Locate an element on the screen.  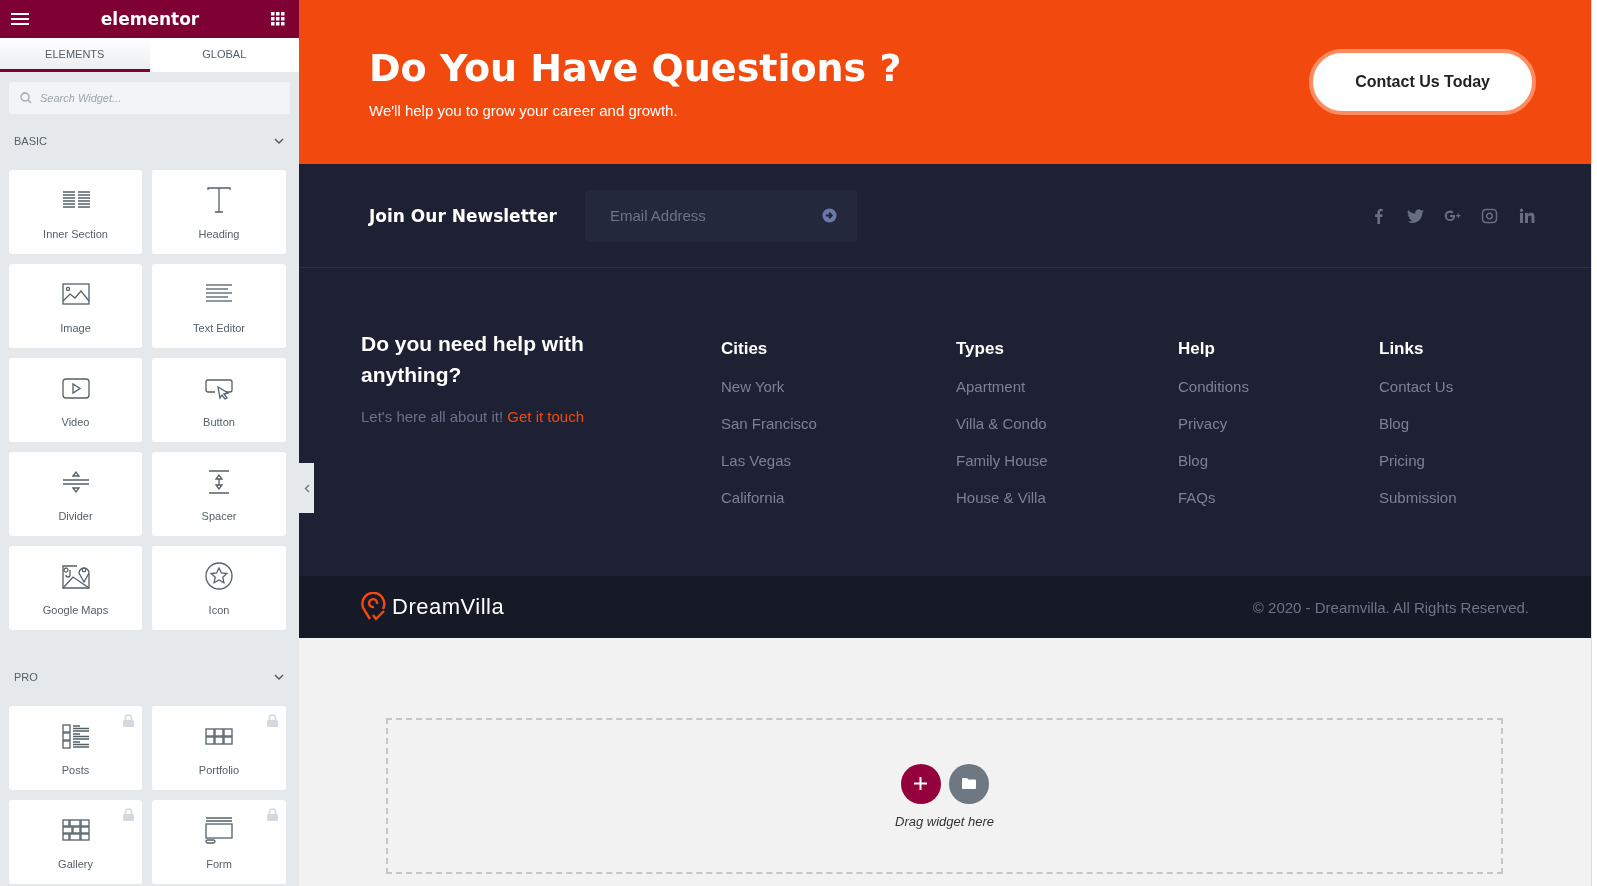
footer-link: Apartment is located at coordinates (1067, 386).